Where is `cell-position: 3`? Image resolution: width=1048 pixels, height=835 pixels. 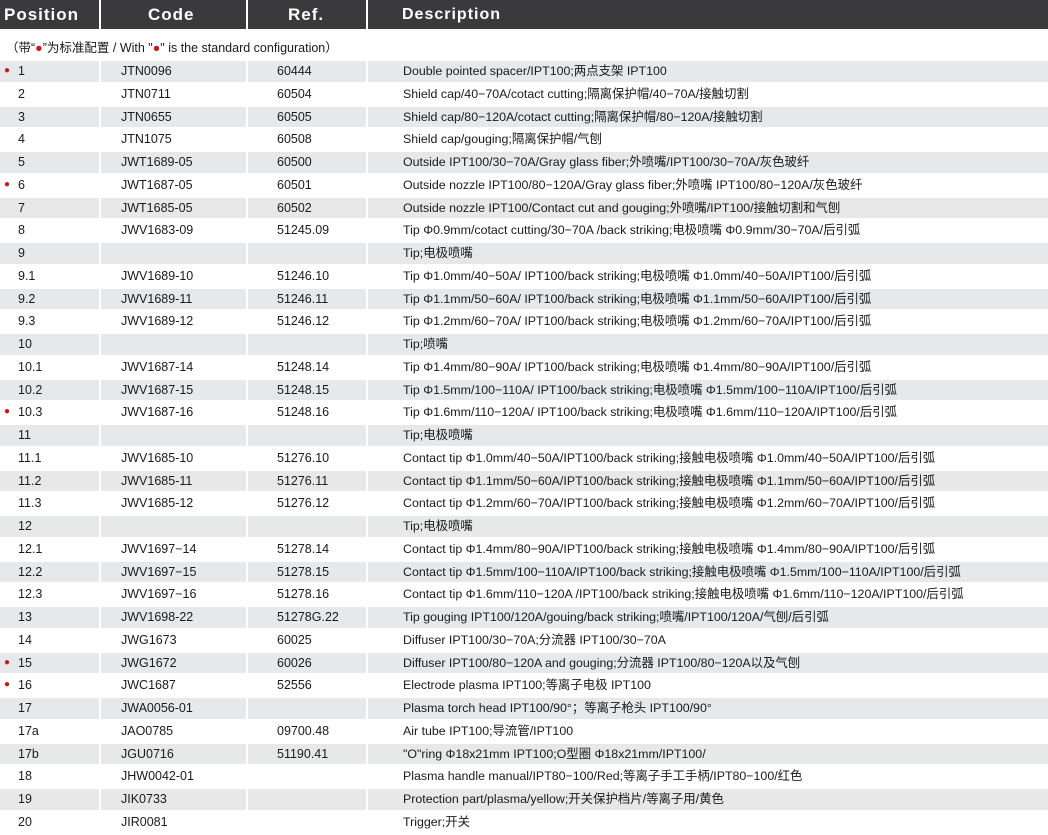 cell-position: 3 is located at coordinates (49, 117).